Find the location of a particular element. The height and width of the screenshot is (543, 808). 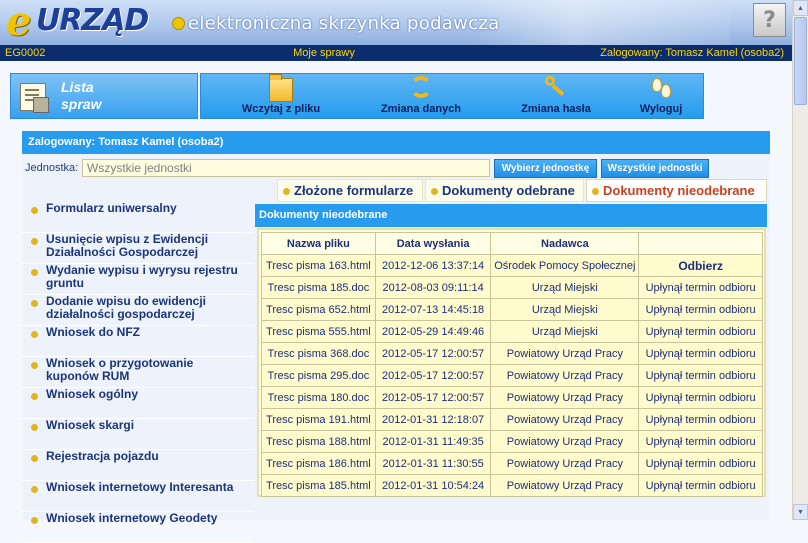

change-data-button: Zmiana danych is located at coordinates (421, 96).